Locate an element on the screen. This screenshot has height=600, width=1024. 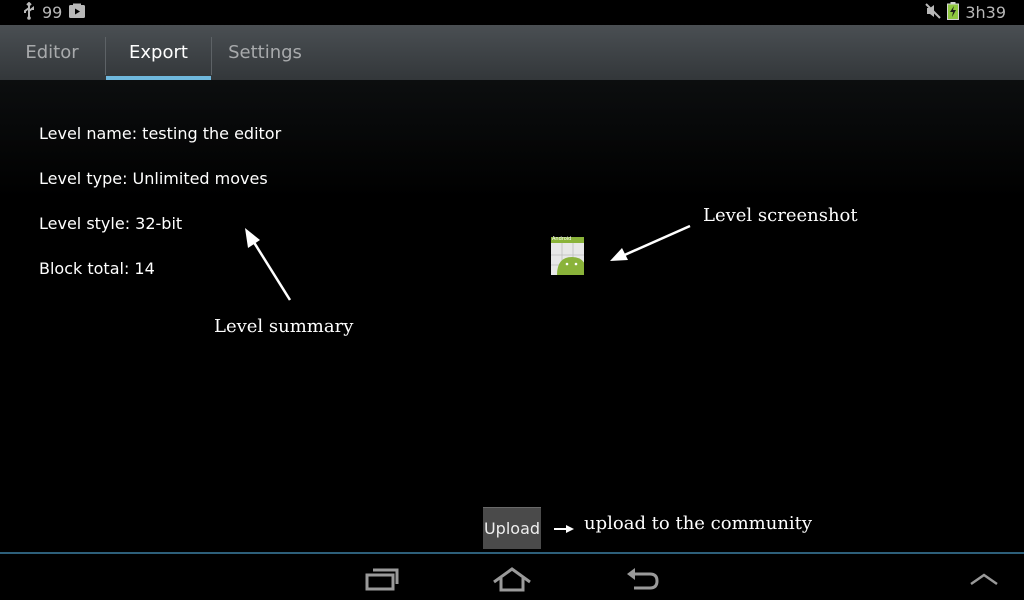
notification-count: 99 is located at coordinates (52, 12).